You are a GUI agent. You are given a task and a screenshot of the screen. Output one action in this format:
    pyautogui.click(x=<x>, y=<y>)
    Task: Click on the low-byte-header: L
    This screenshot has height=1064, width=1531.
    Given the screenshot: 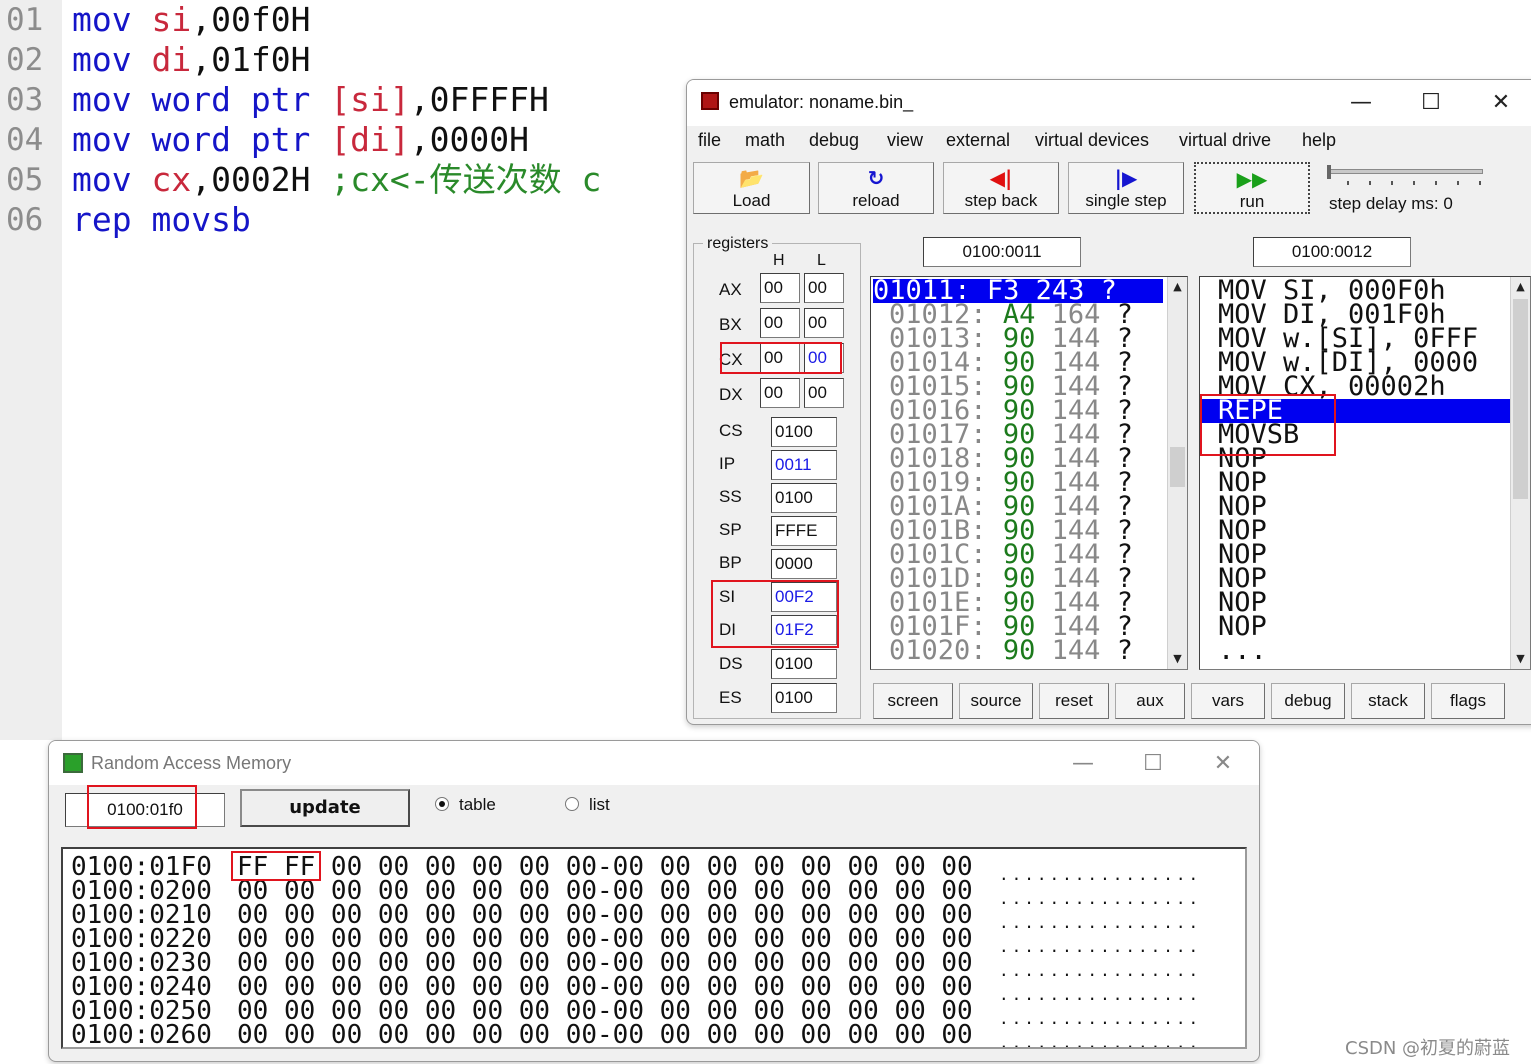 What is the action you would take?
    pyautogui.click(x=821, y=260)
    